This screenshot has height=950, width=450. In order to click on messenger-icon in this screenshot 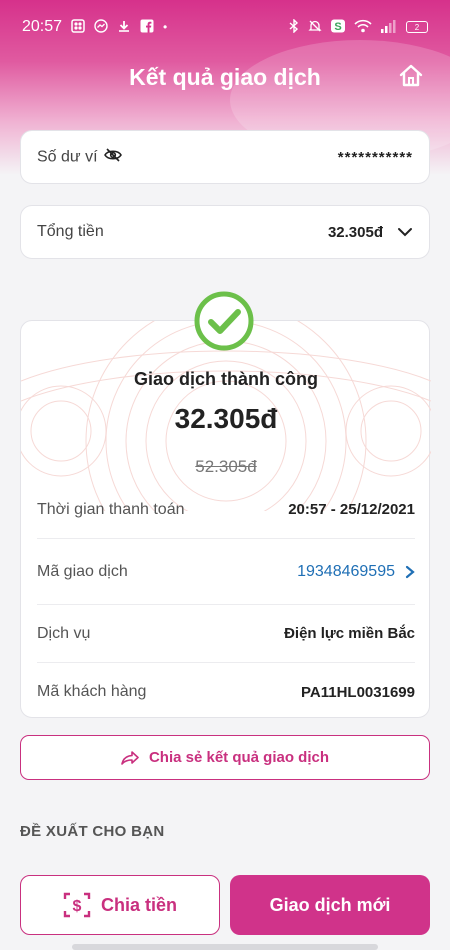, I will do `click(101, 27)`.